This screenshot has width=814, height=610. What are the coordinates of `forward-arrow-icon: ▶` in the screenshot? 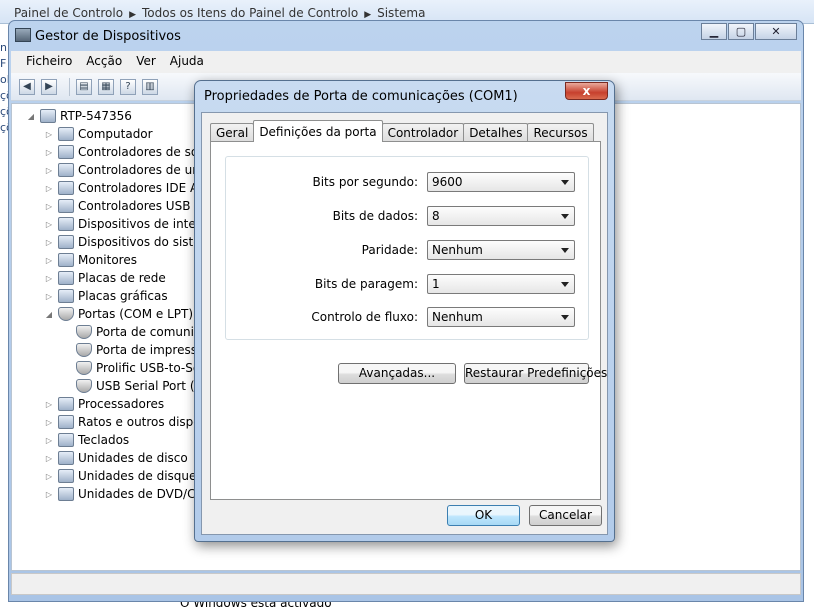 It's located at (49, 86).